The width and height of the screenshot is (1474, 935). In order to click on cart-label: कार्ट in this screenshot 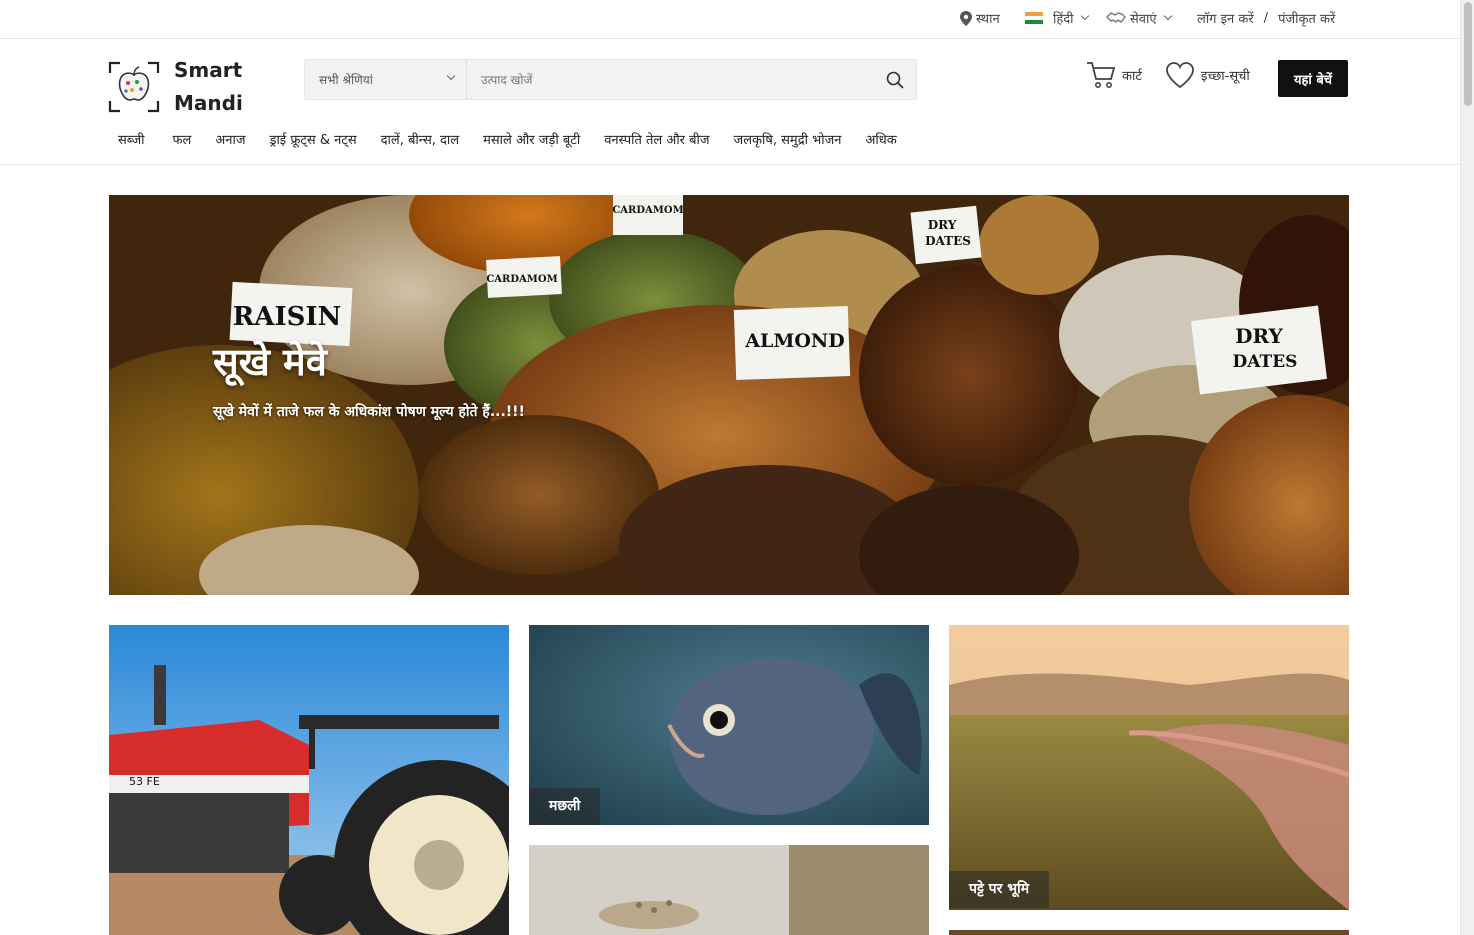, I will do `click(1132, 76)`.